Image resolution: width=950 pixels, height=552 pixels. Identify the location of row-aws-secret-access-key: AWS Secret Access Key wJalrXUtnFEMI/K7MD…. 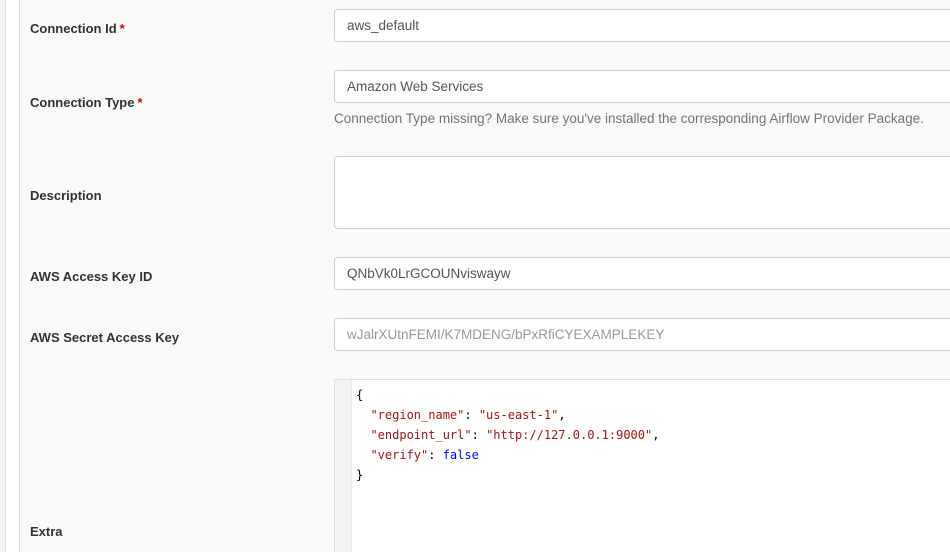
(485, 340).